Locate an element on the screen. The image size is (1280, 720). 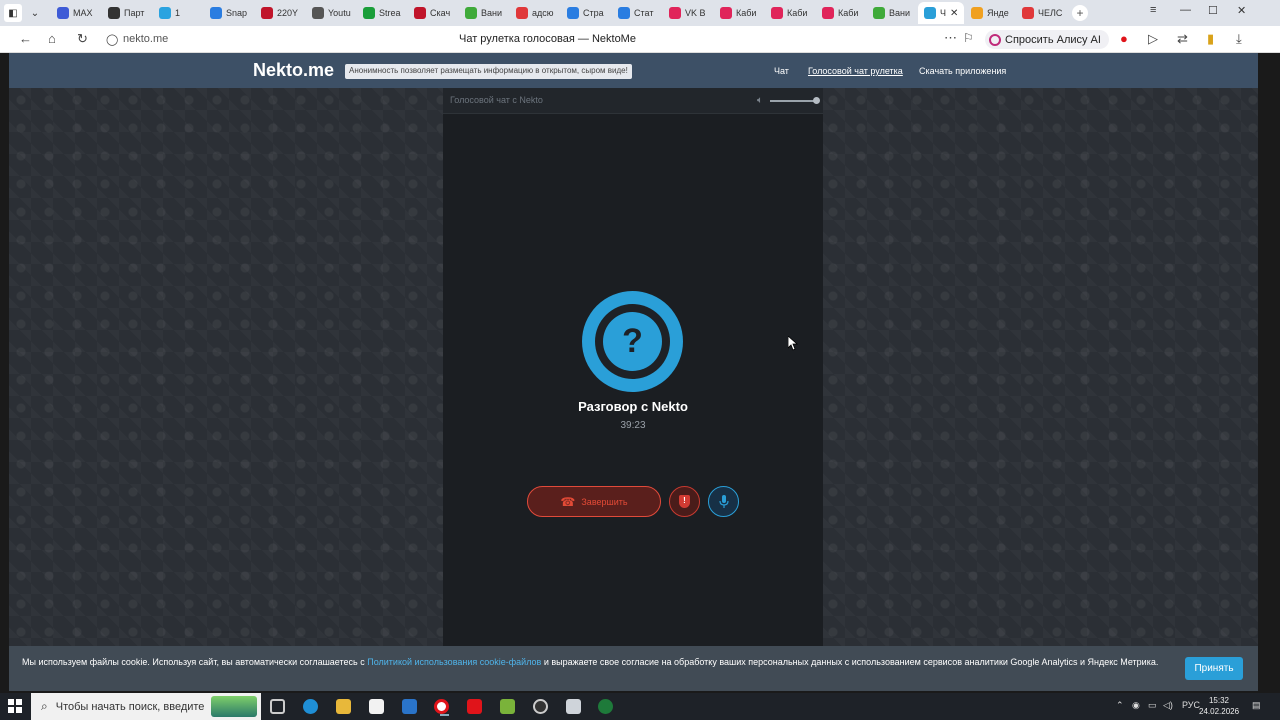
browser-tab: MAX is located at coordinates (76, 13).